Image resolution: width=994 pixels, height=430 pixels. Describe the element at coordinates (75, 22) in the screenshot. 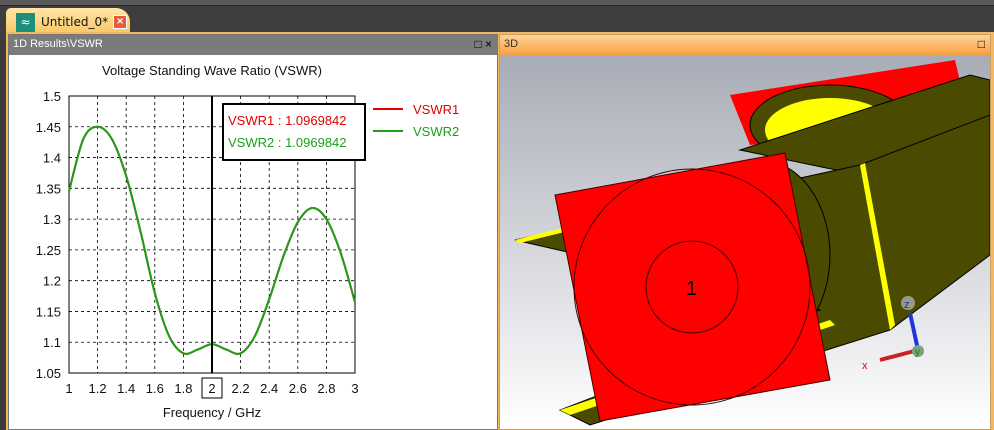

I see `document-tab-title: Untitled_0*` at that location.